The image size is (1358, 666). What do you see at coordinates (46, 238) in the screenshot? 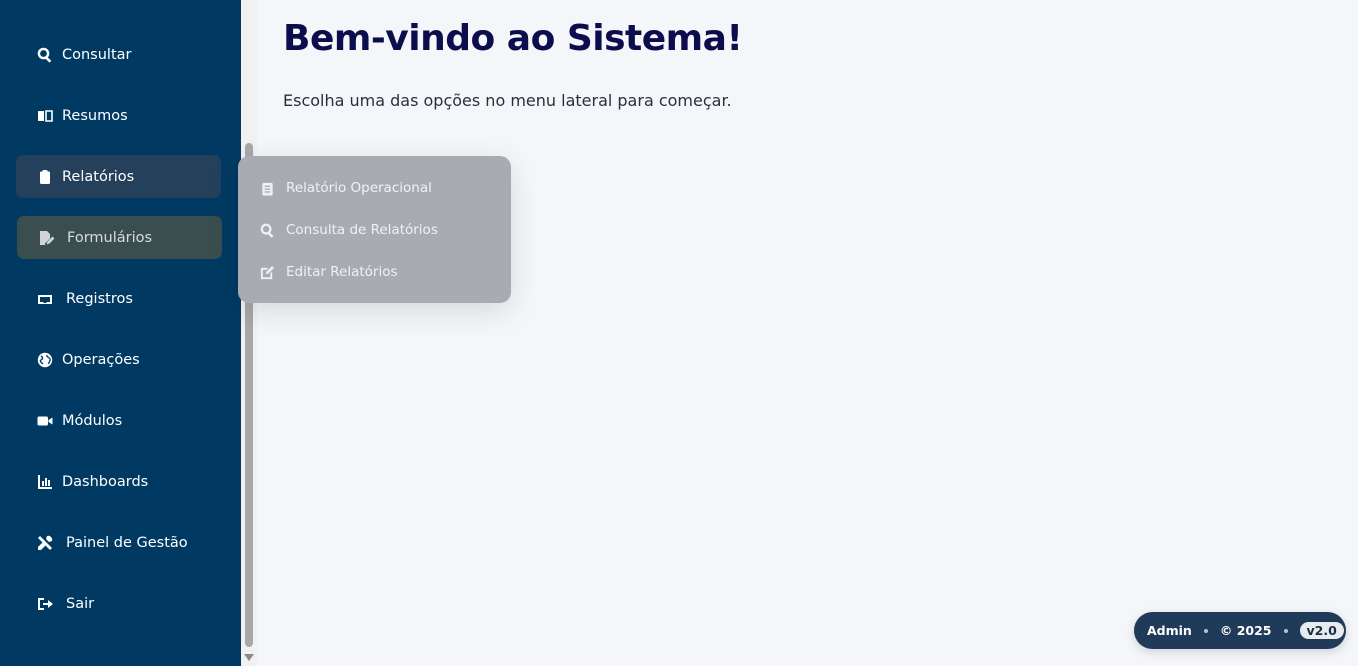
I see `file-edit-icon` at bounding box center [46, 238].